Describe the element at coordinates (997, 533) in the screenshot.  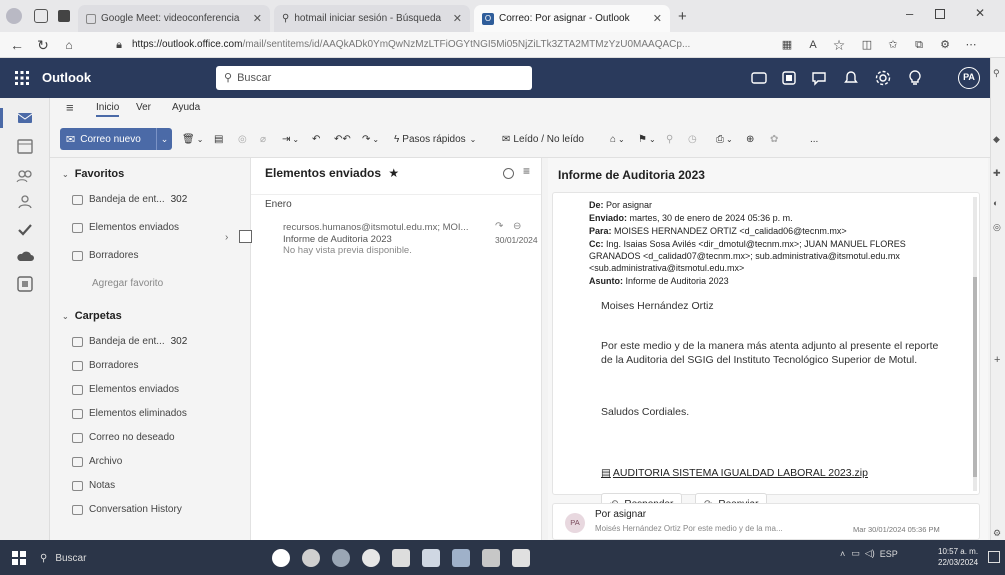
I see `sidebar-settings-icon: ⚙` at that location.